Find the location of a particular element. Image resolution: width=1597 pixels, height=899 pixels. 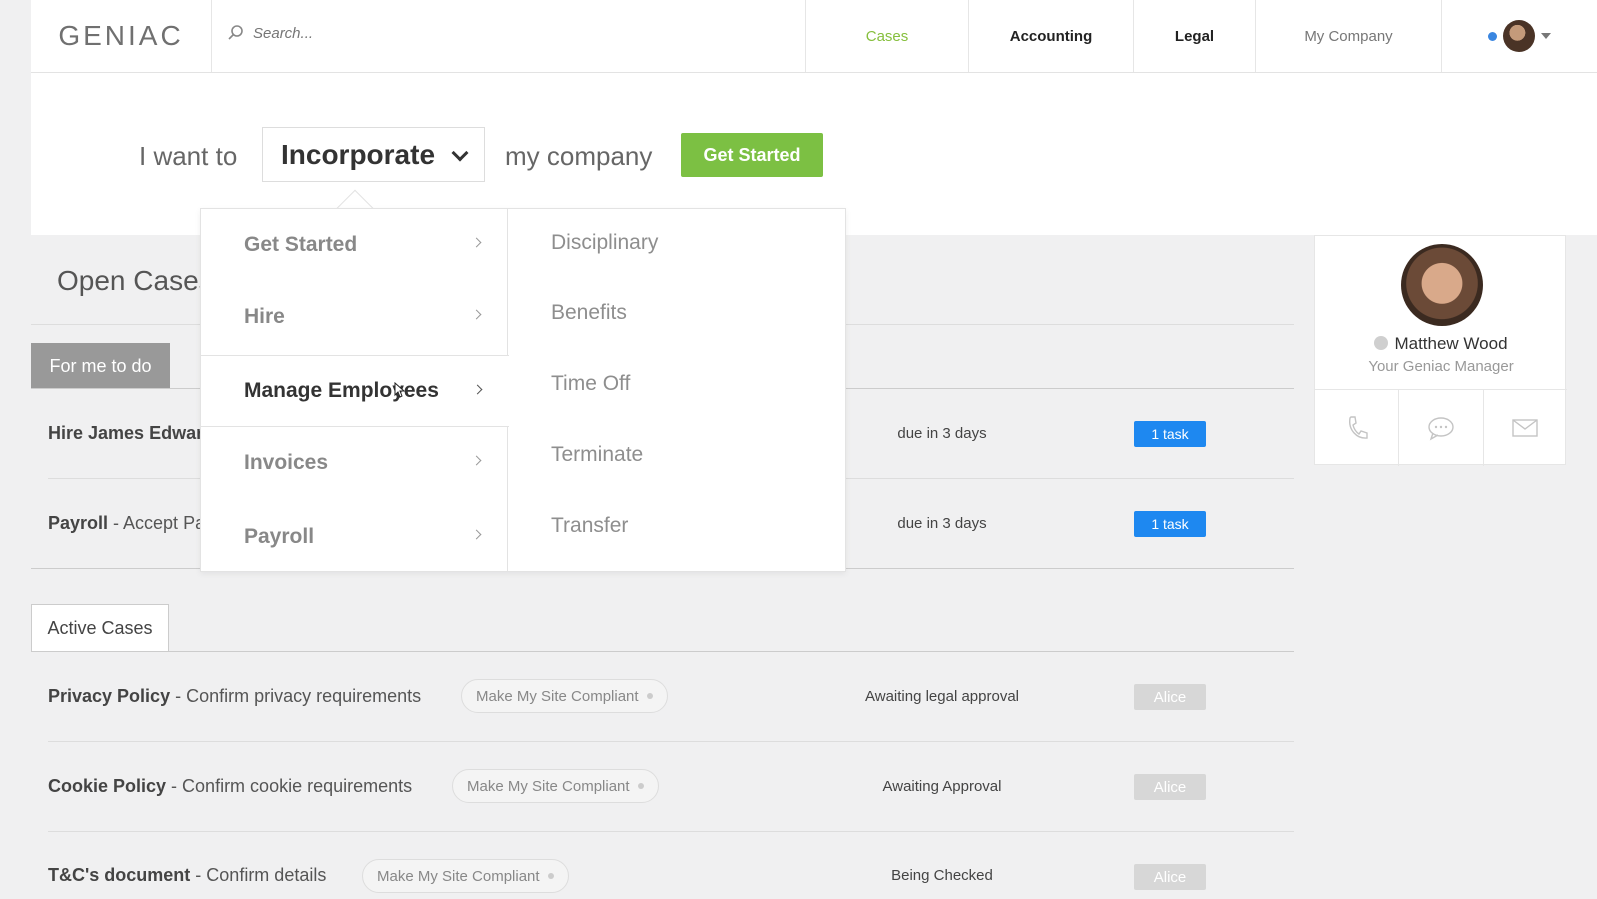

account-manager-card: Matthew Wood Your Geniac Manager is located at coordinates (1440, 350).